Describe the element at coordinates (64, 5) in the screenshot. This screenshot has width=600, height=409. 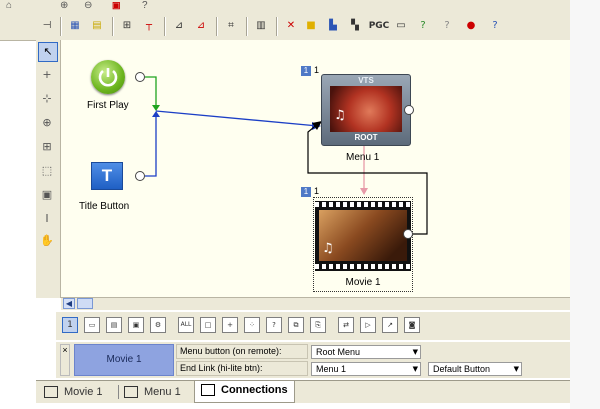
I see `zoom-in-icon: ⊕` at that location.